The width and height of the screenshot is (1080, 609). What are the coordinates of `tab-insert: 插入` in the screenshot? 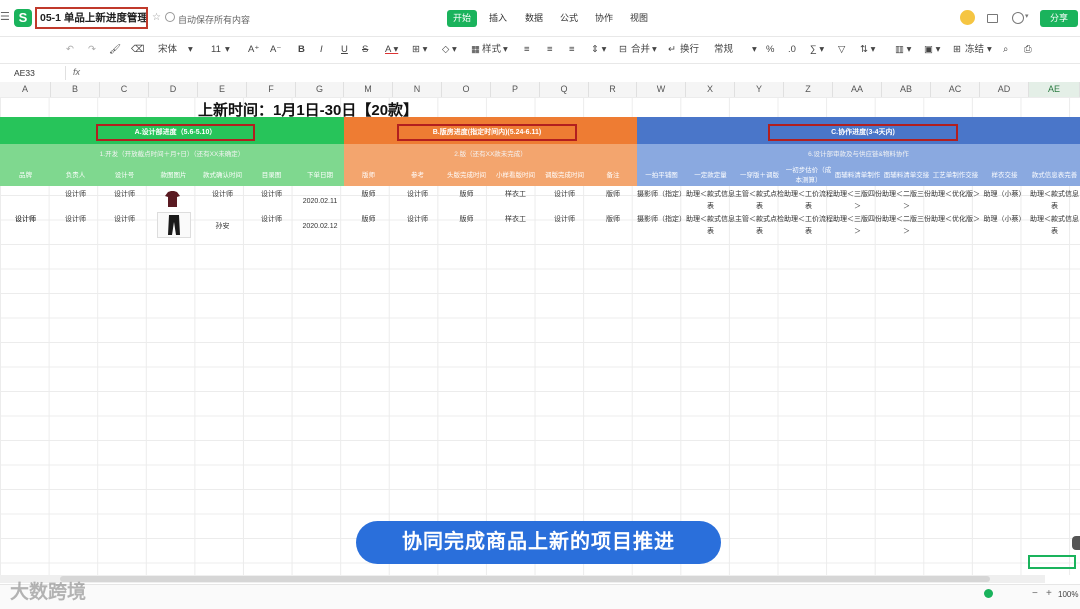 It's located at (498, 18).